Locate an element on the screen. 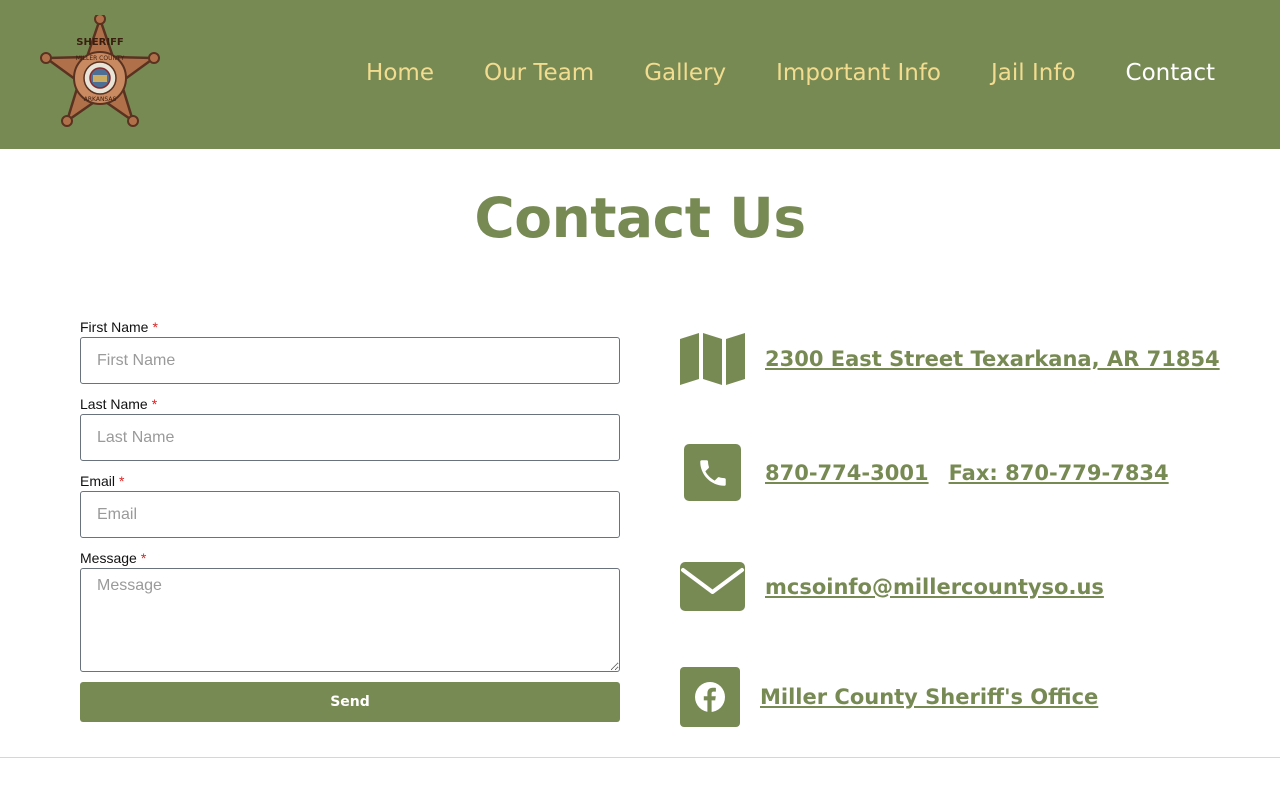 Image resolution: width=1280 pixels, height=800 pixels. nav-jail-info: Jail Info is located at coordinates (1033, 73).